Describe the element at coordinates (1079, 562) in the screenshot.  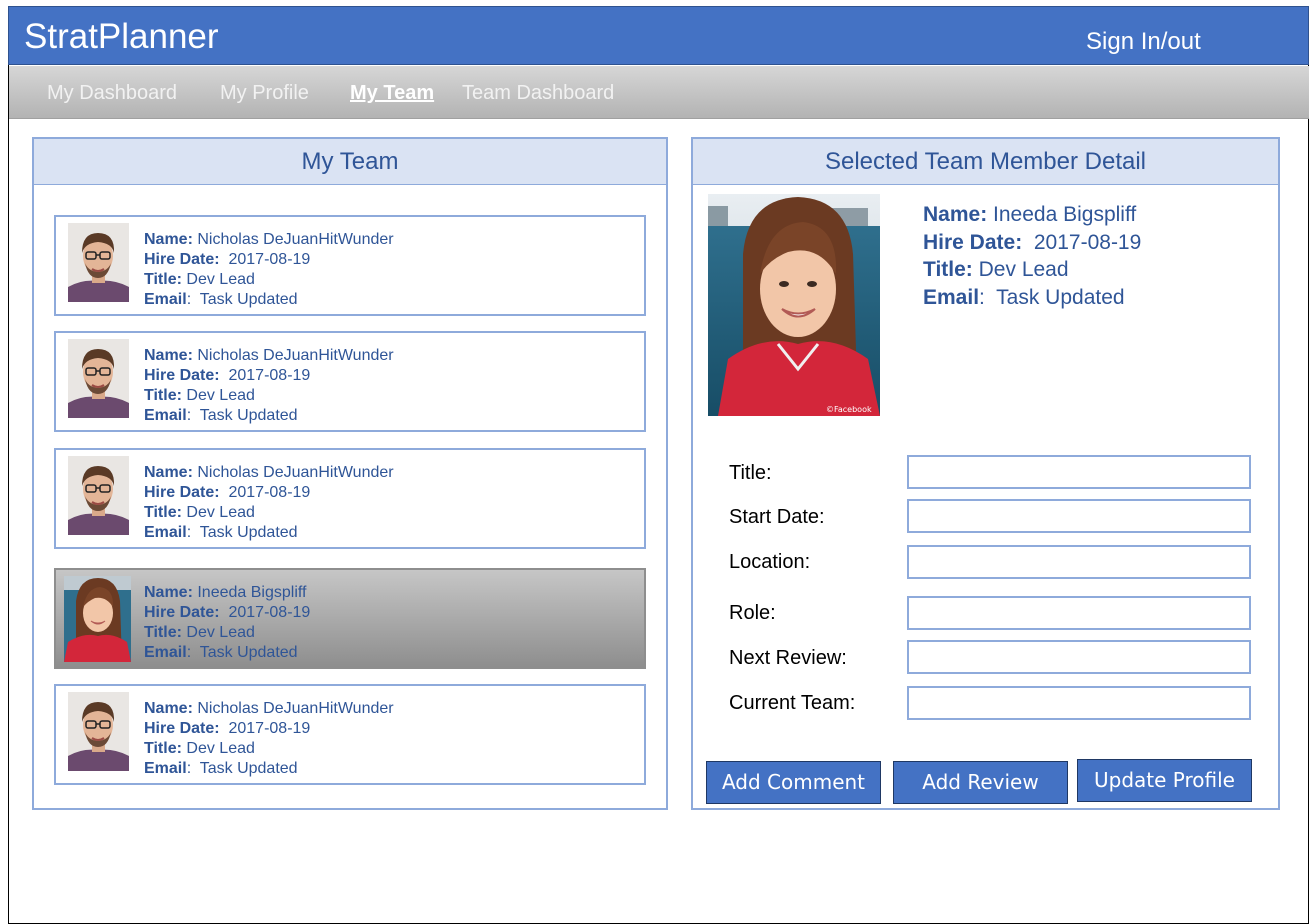
I see `location-input` at that location.